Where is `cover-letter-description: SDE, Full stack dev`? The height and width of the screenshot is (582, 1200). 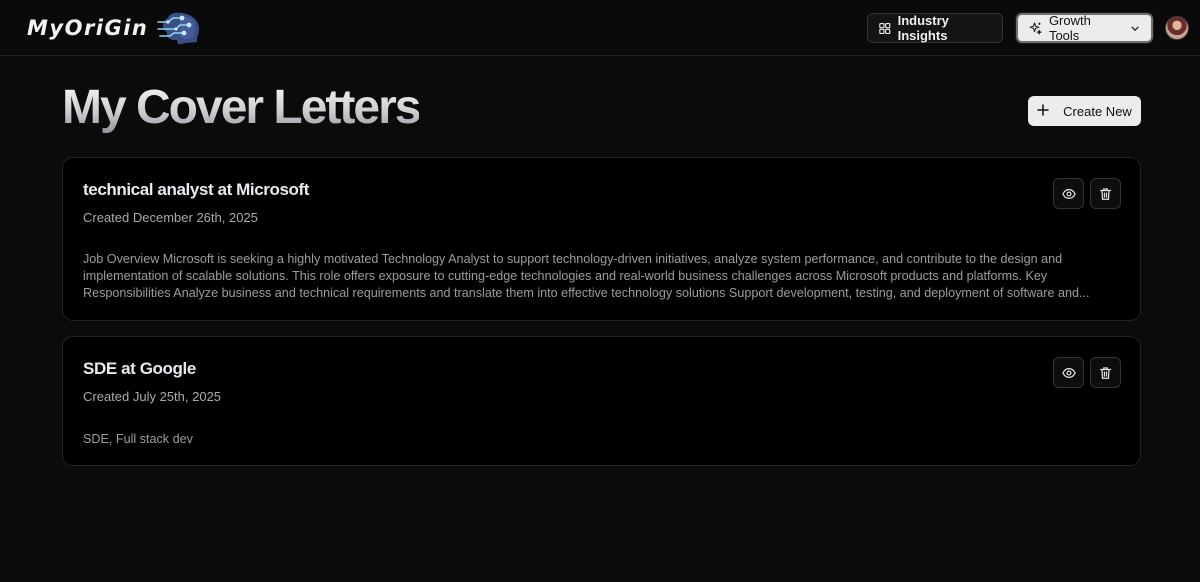
cover-letter-description: SDE, Full stack dev is located at coordinates (138, 439).